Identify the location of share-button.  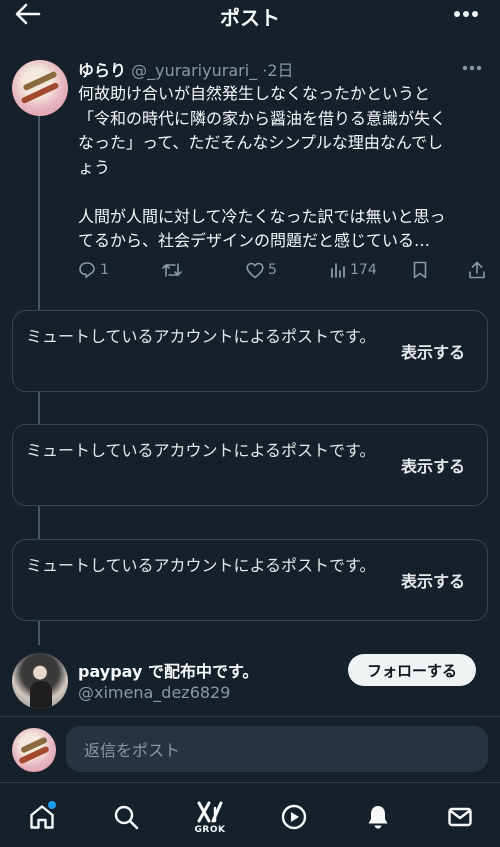
(477, 270).